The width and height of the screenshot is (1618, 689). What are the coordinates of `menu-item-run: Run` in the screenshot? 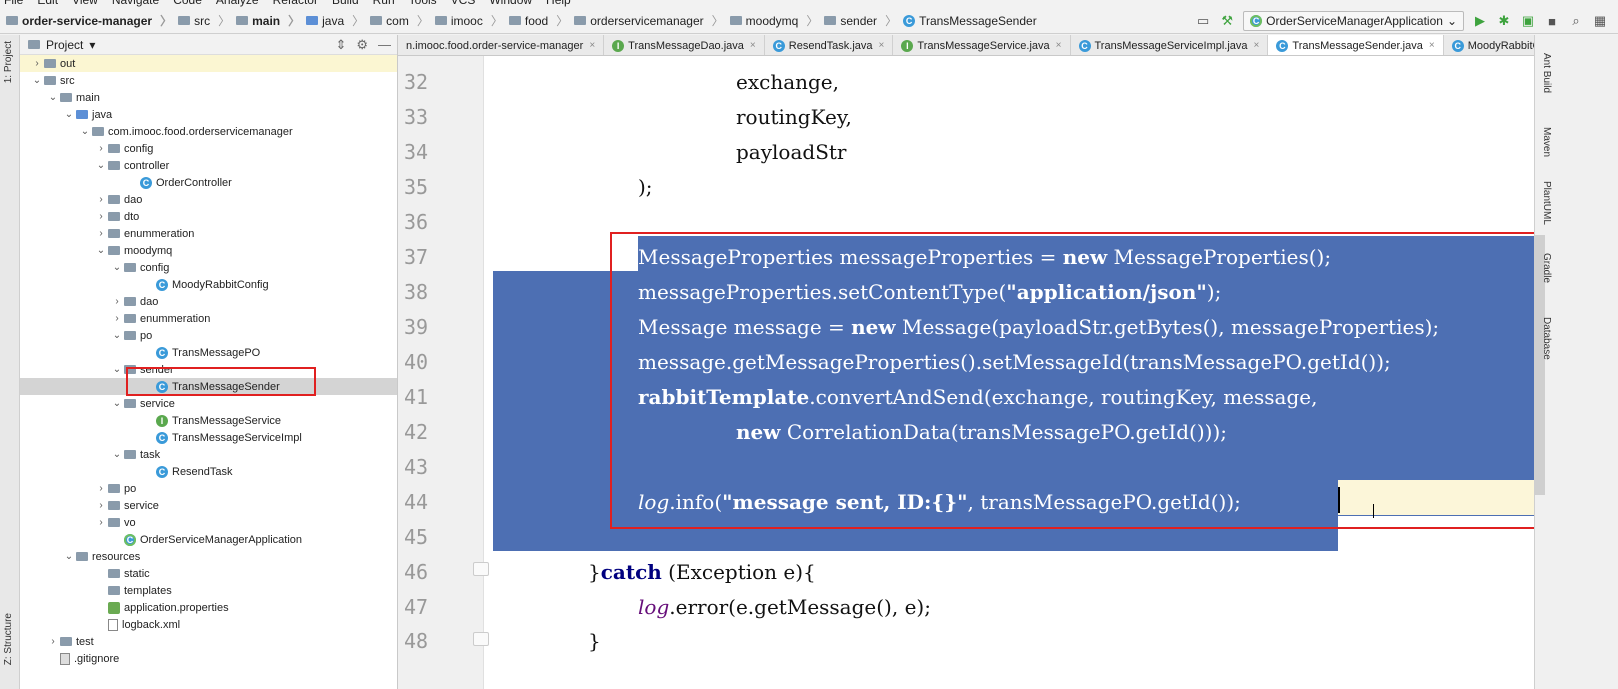 It's located at (384, 3).